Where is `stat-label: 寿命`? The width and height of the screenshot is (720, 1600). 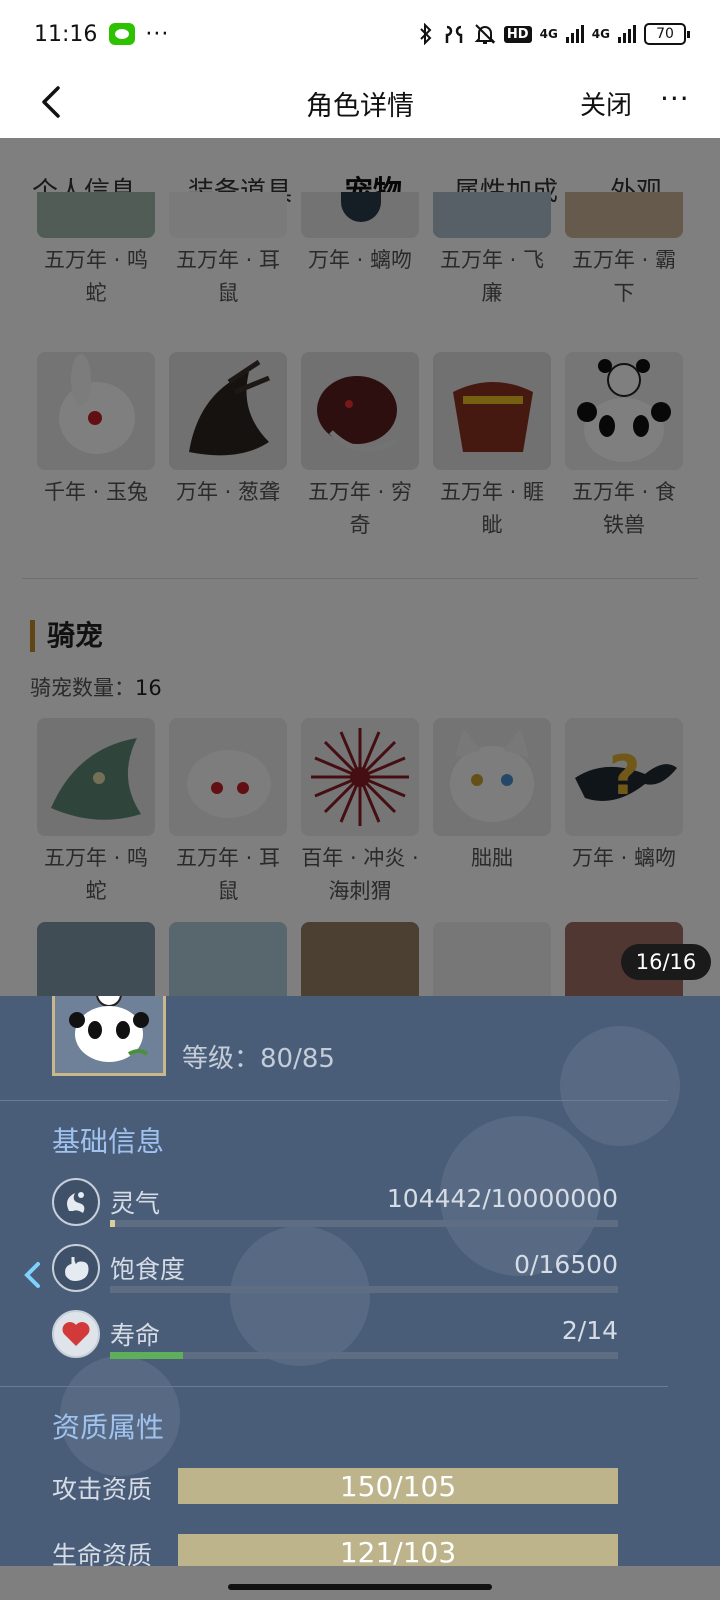
stat-label: 寿命 is located at coordinates (135, 1335).